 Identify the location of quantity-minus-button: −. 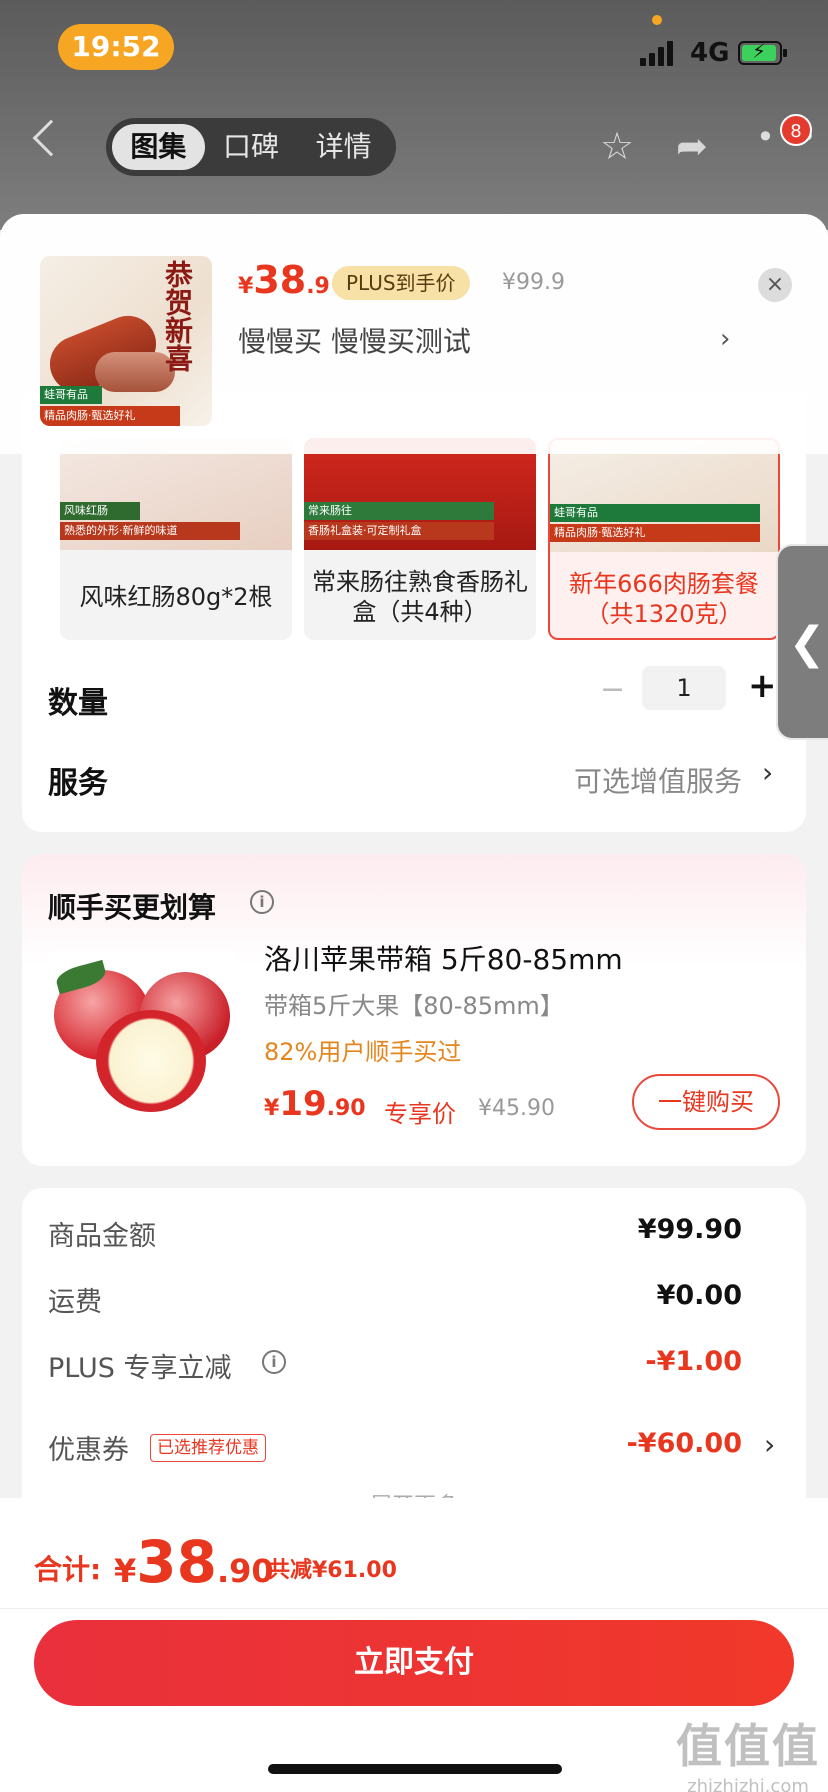
(612, 689).